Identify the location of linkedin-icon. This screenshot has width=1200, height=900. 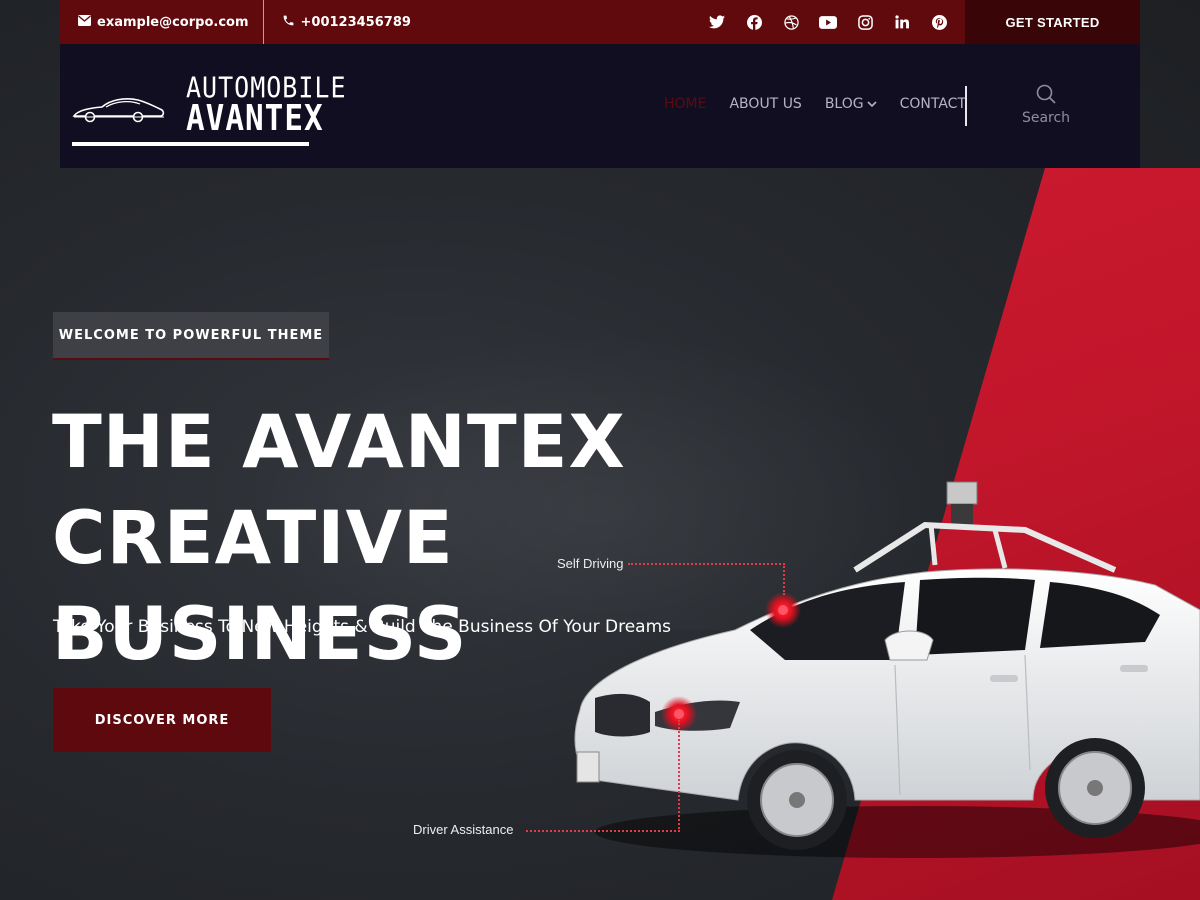
(902, 22).